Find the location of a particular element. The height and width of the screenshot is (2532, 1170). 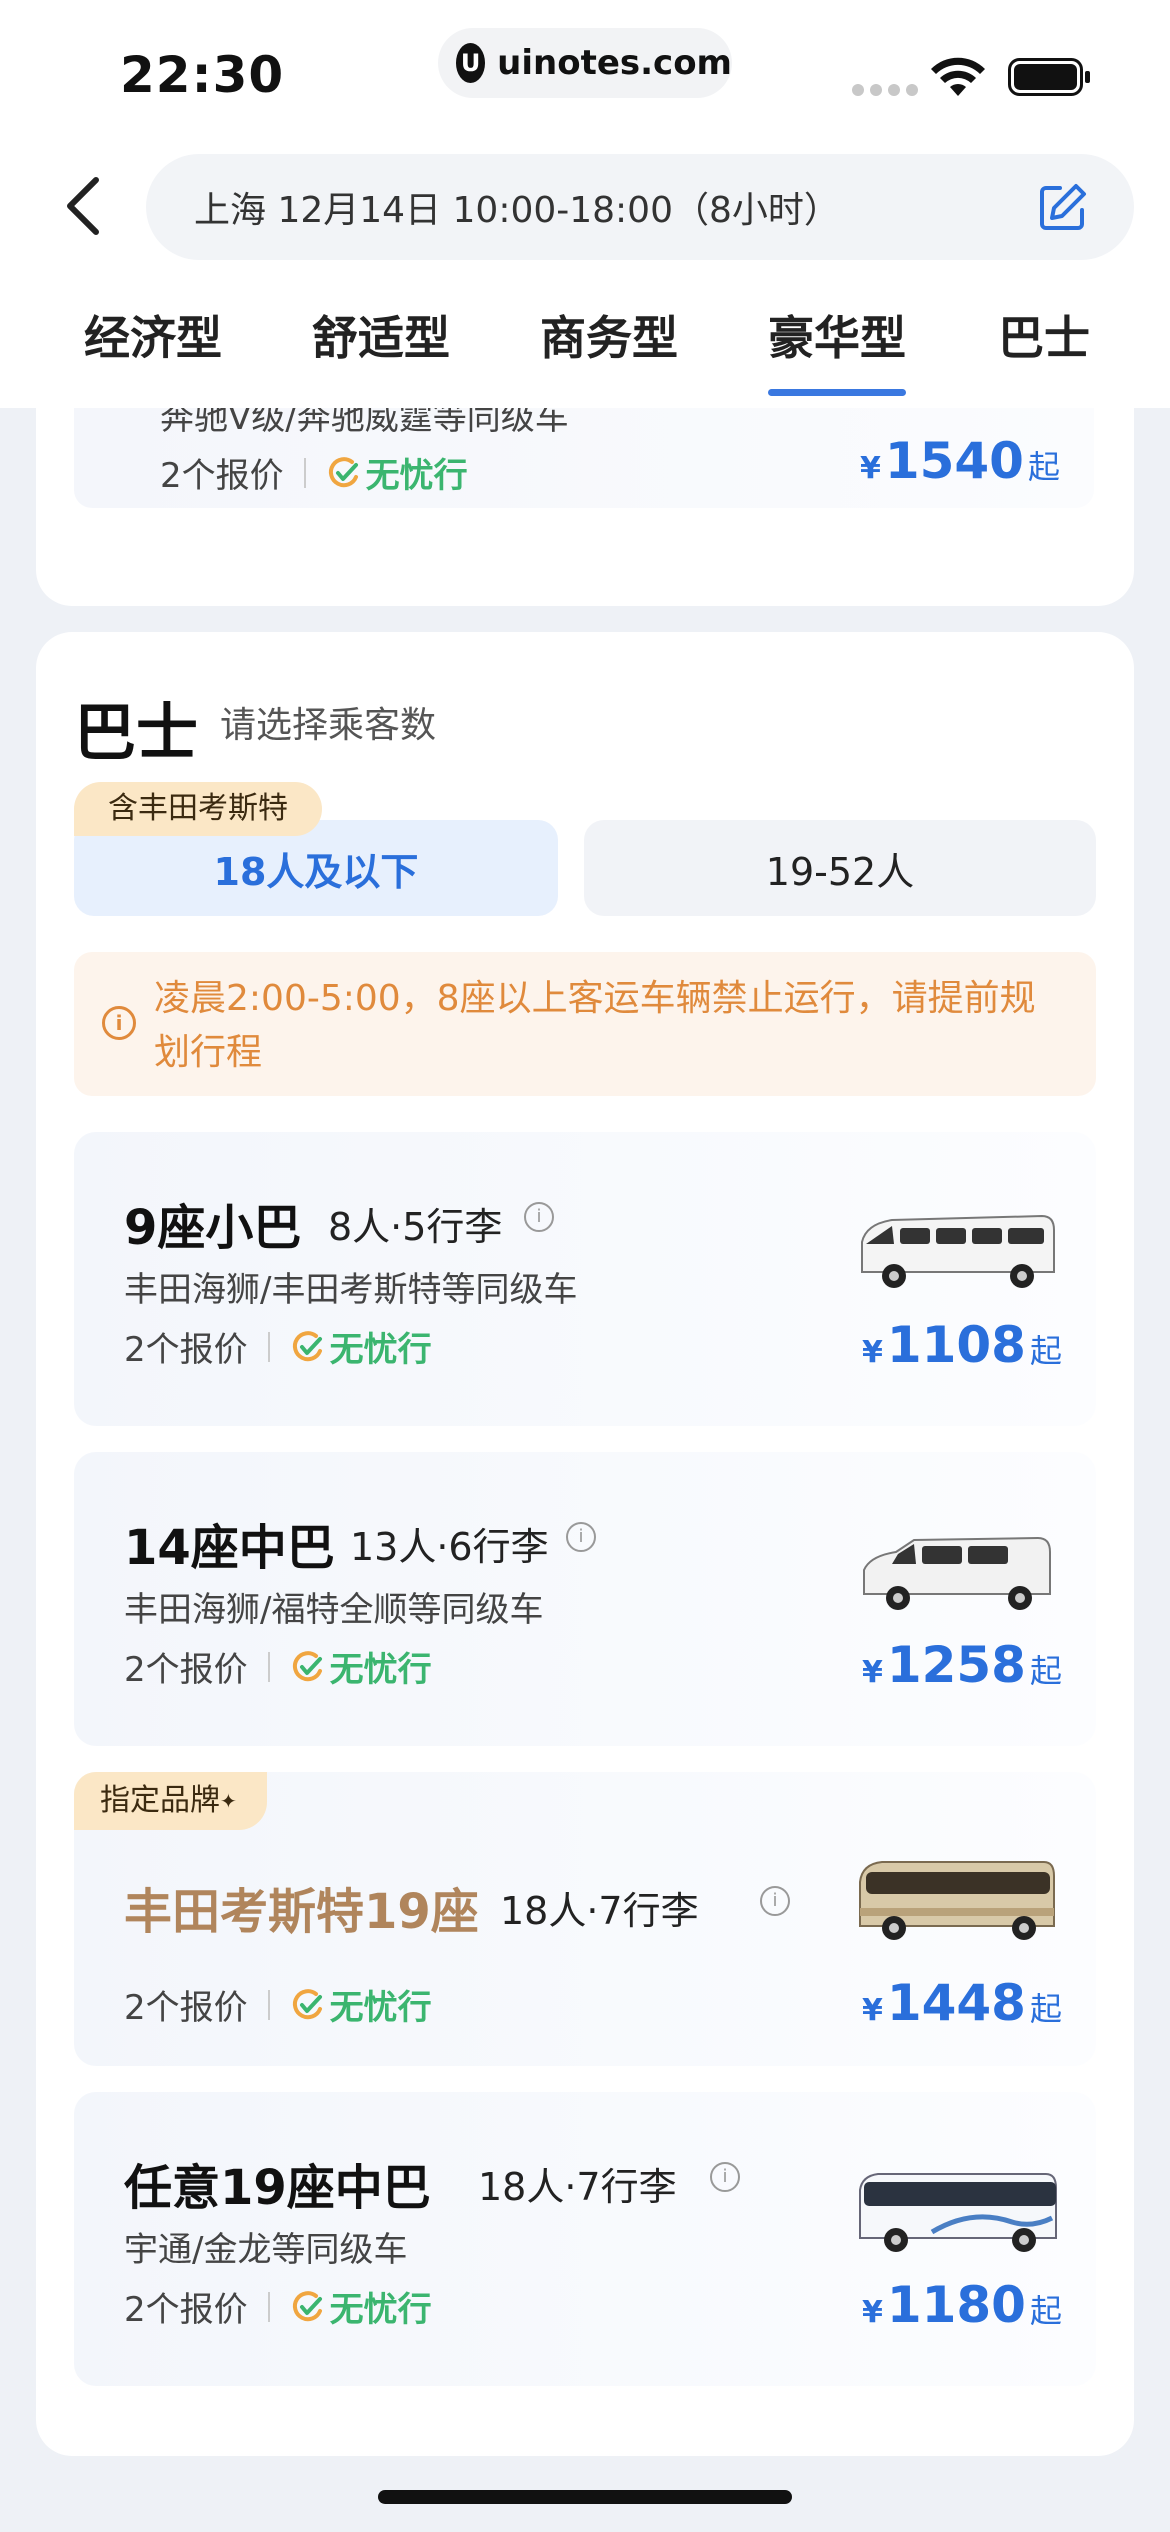

notice-text: 凌晨2:00-5:00，8座以上客运车辆禁止运行，请提前规划行程 is located at coordinates (595, 1025).